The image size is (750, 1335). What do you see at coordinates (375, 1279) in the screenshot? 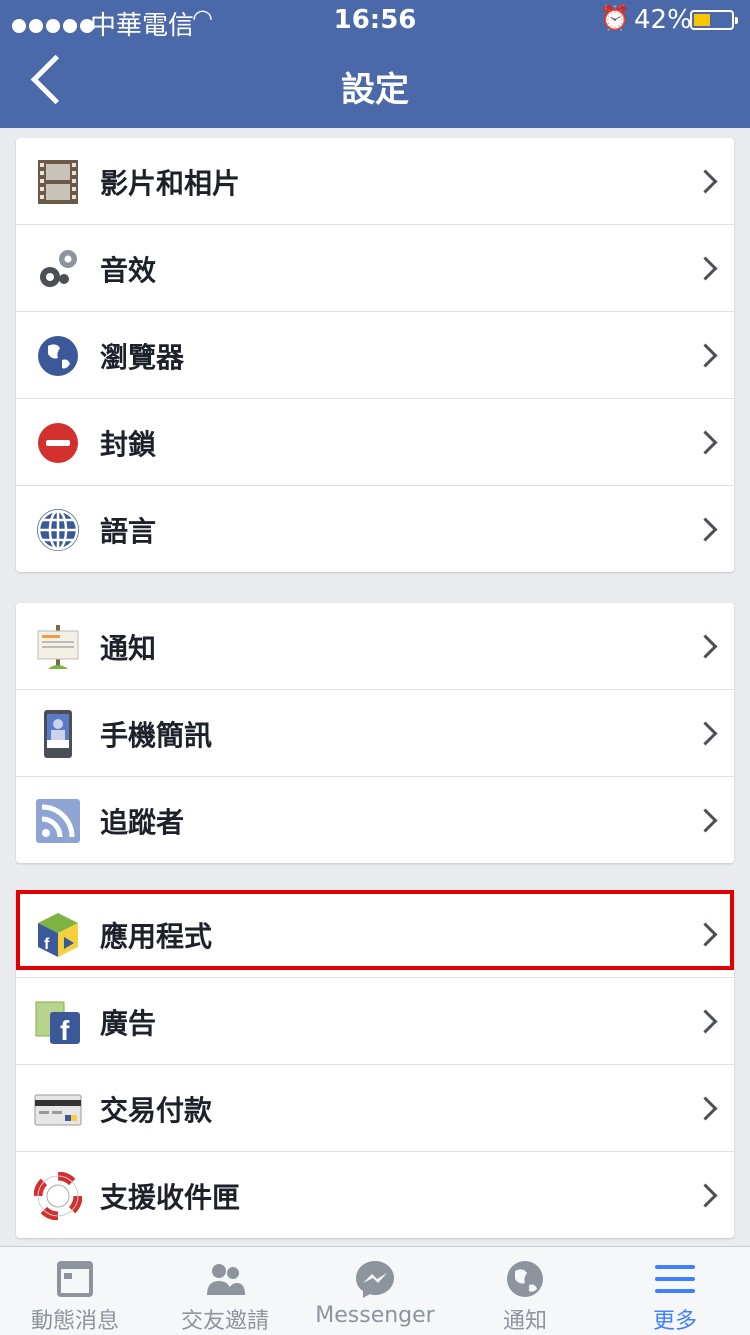
I see `messenger-icon` at bounding box center [375, 1279].